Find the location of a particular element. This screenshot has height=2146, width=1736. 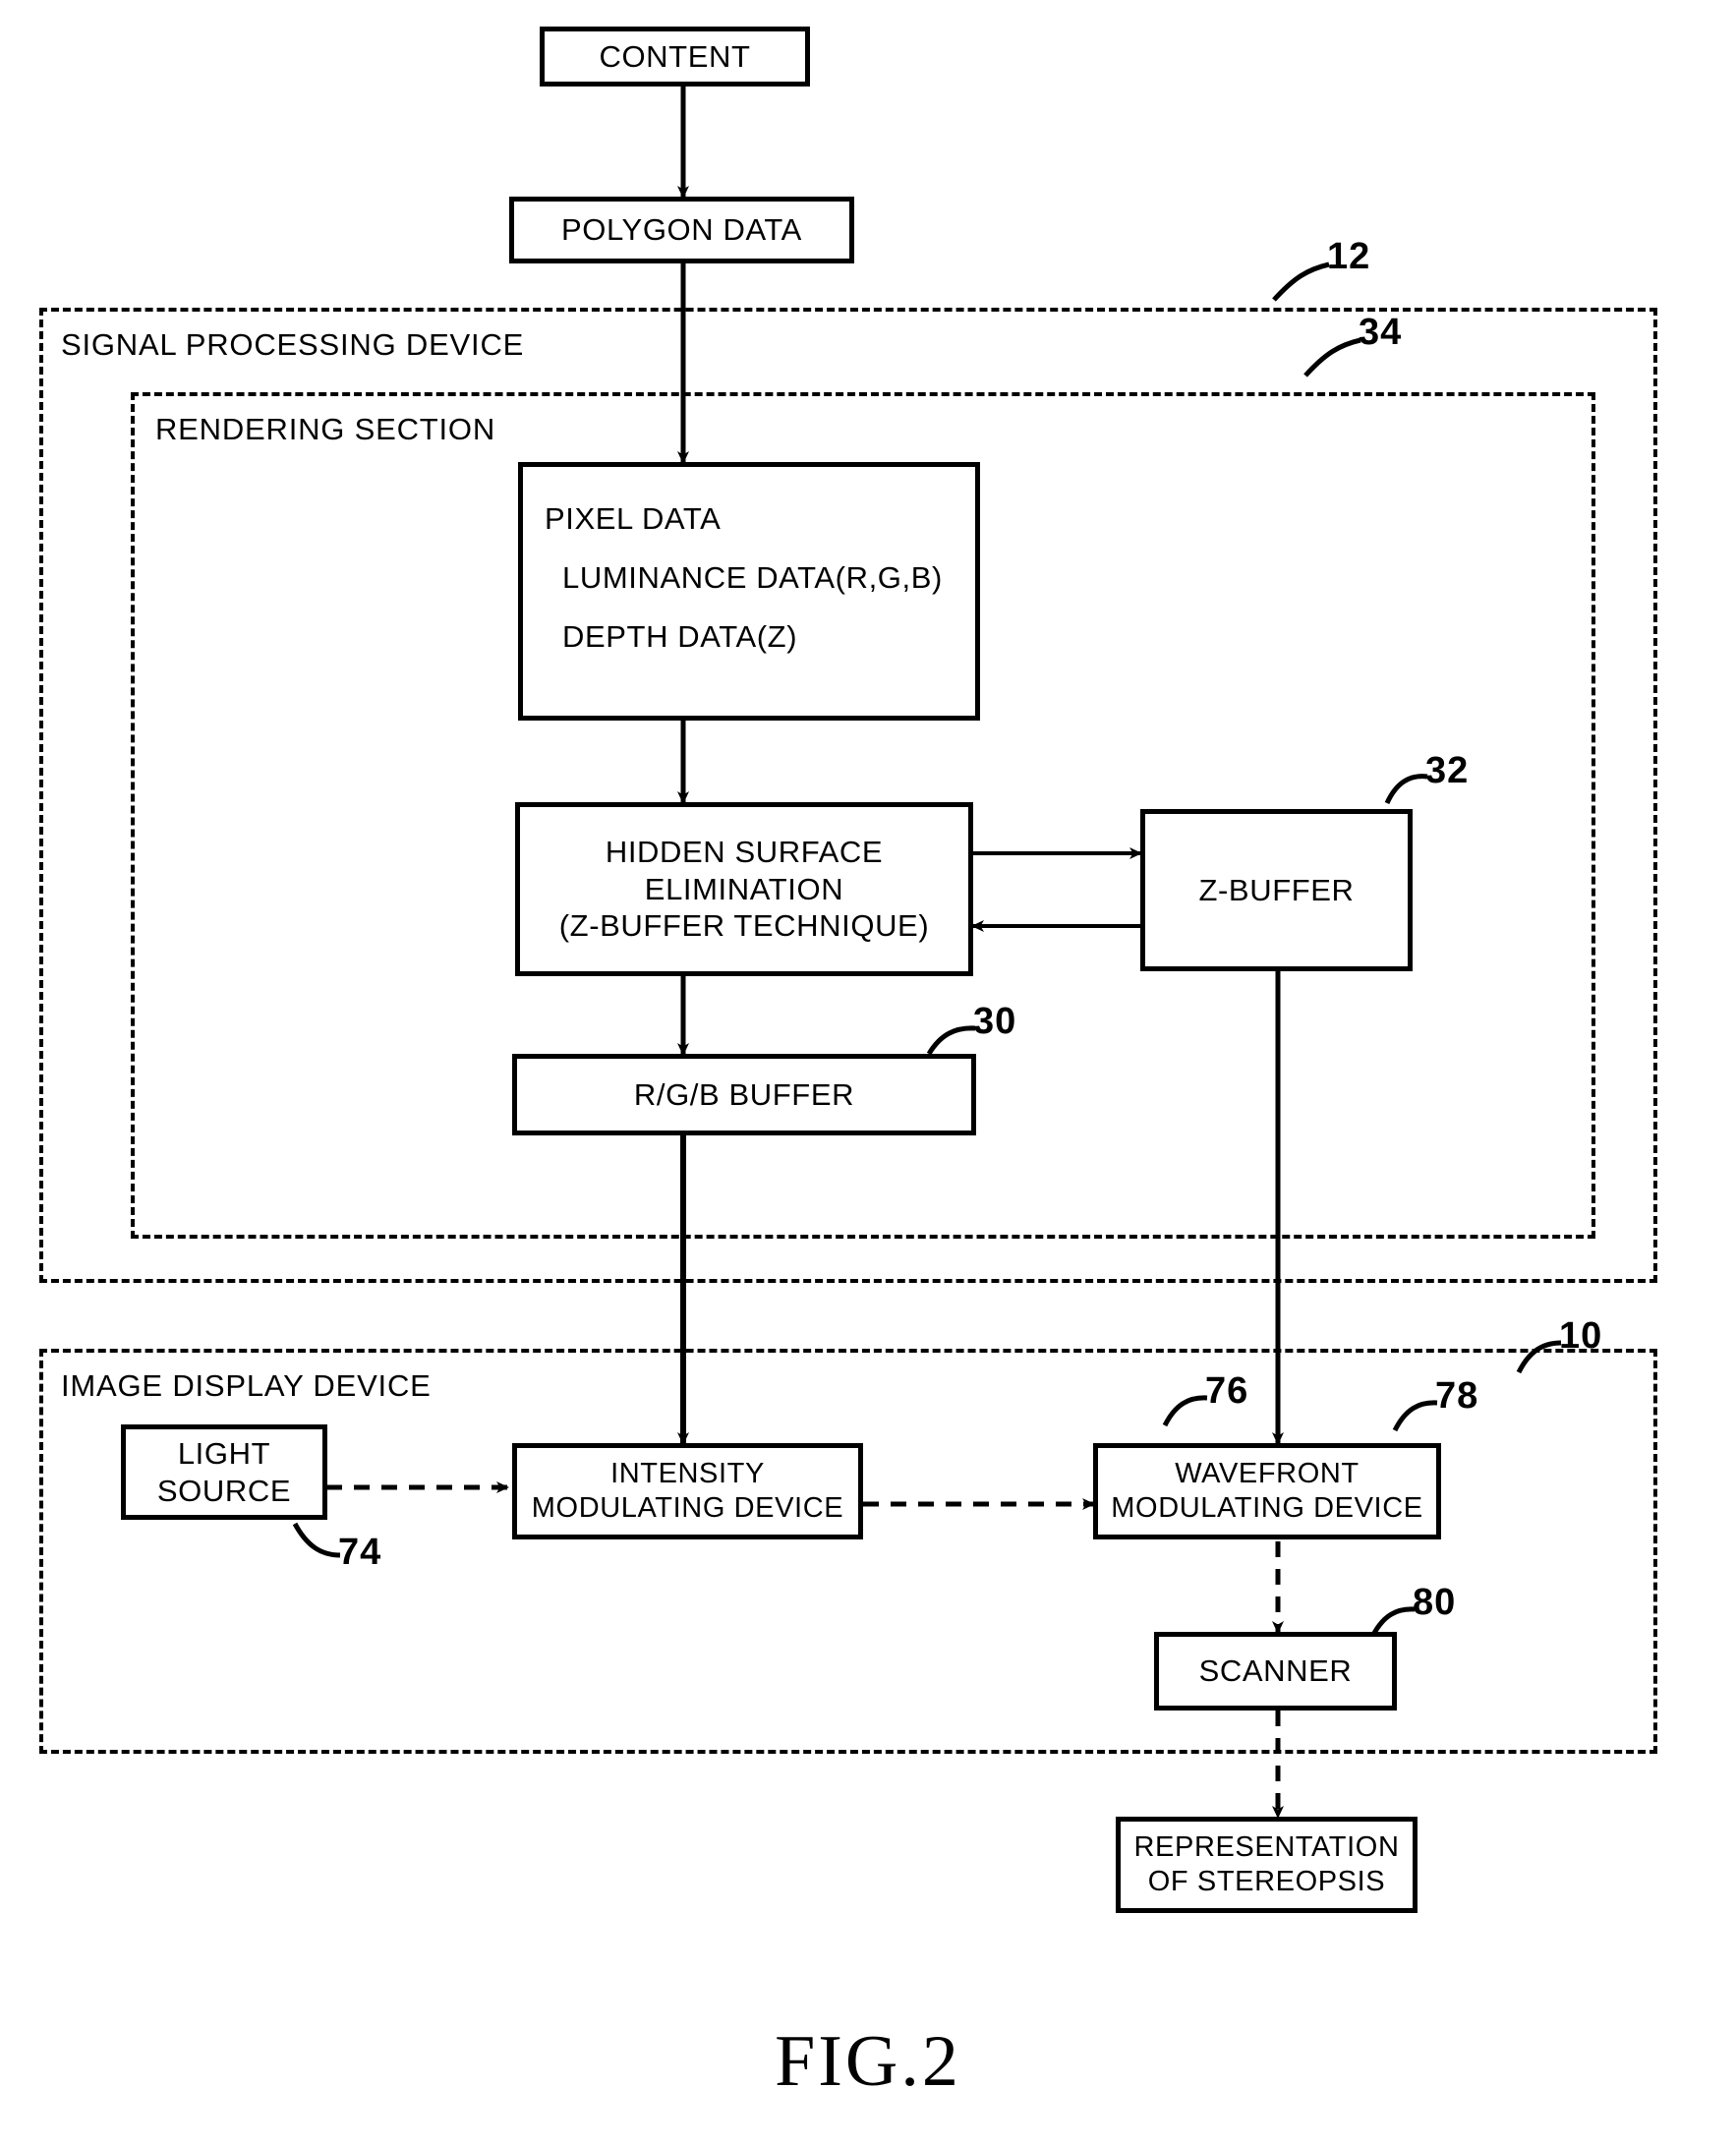

box-hidden-surface-line-0: HIDDEN SURFACE is located at coordinates (744, 851).